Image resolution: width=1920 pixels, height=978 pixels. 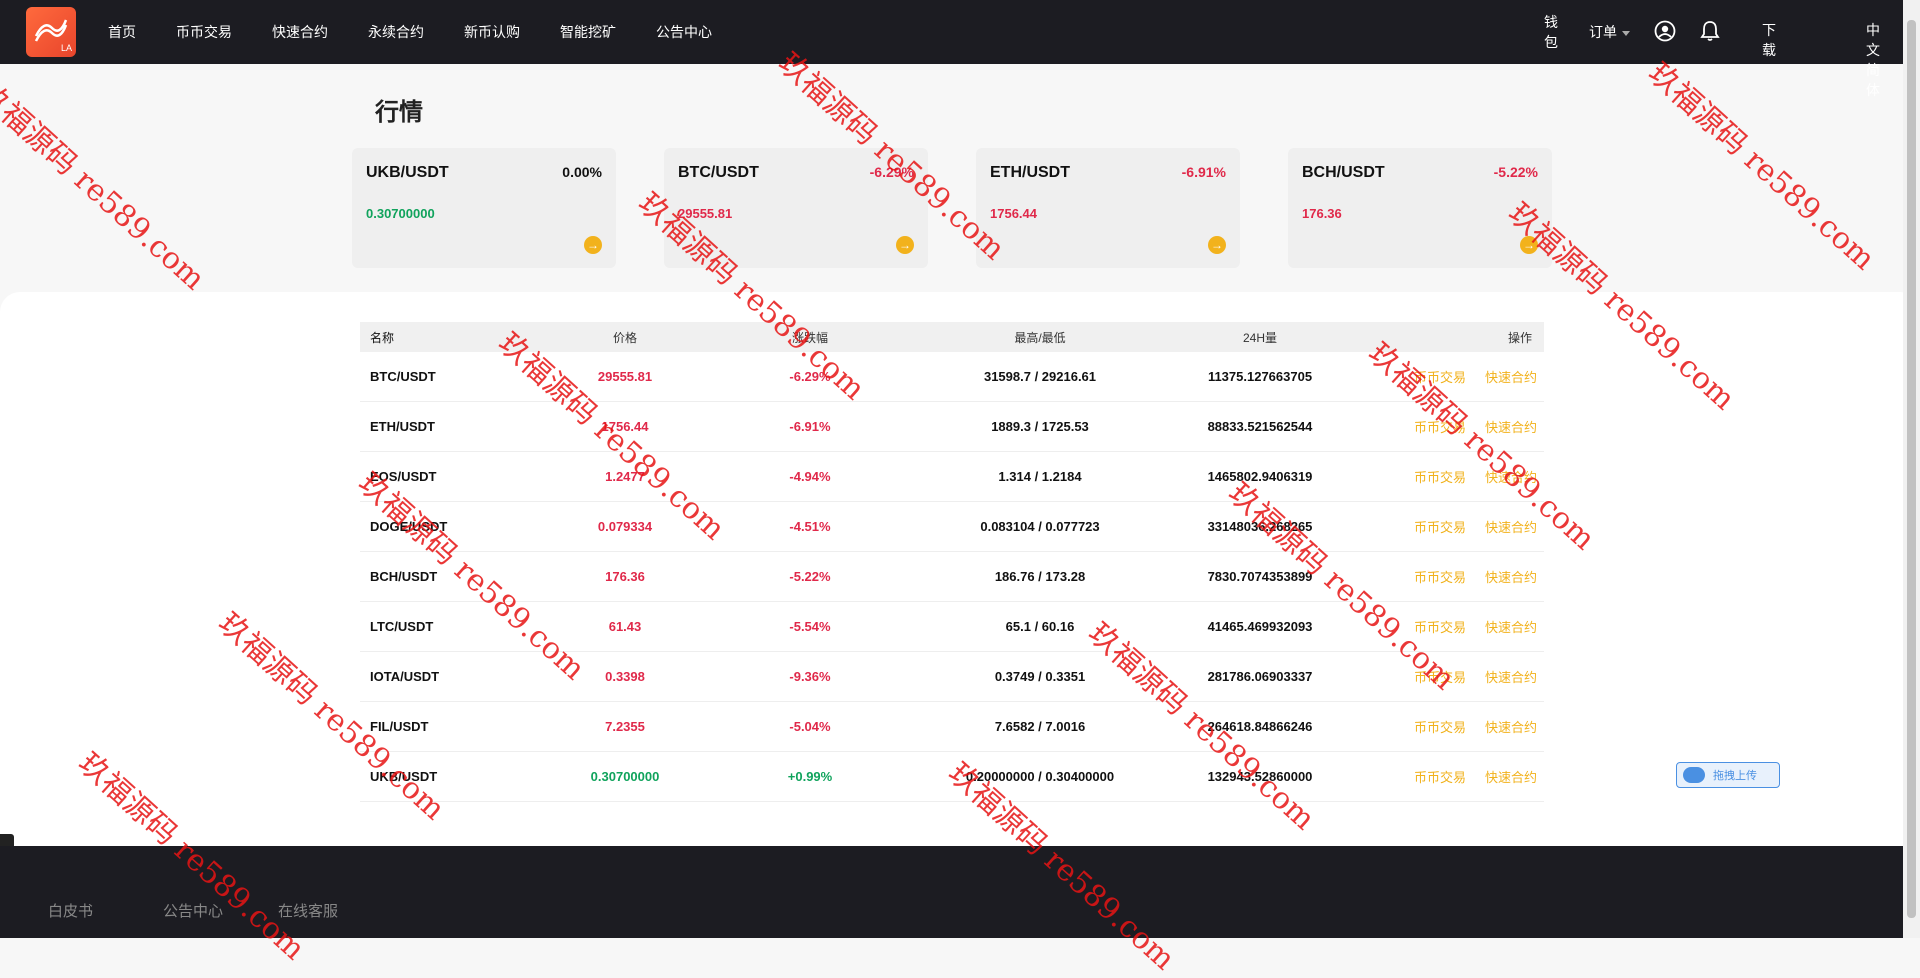 What do you see at coordinates (1108, 208) in the screenshot?
I see `ticker-card-eth: ETH/USDT -6.91% 1756.44 →` at bounding box center [1108, 208].